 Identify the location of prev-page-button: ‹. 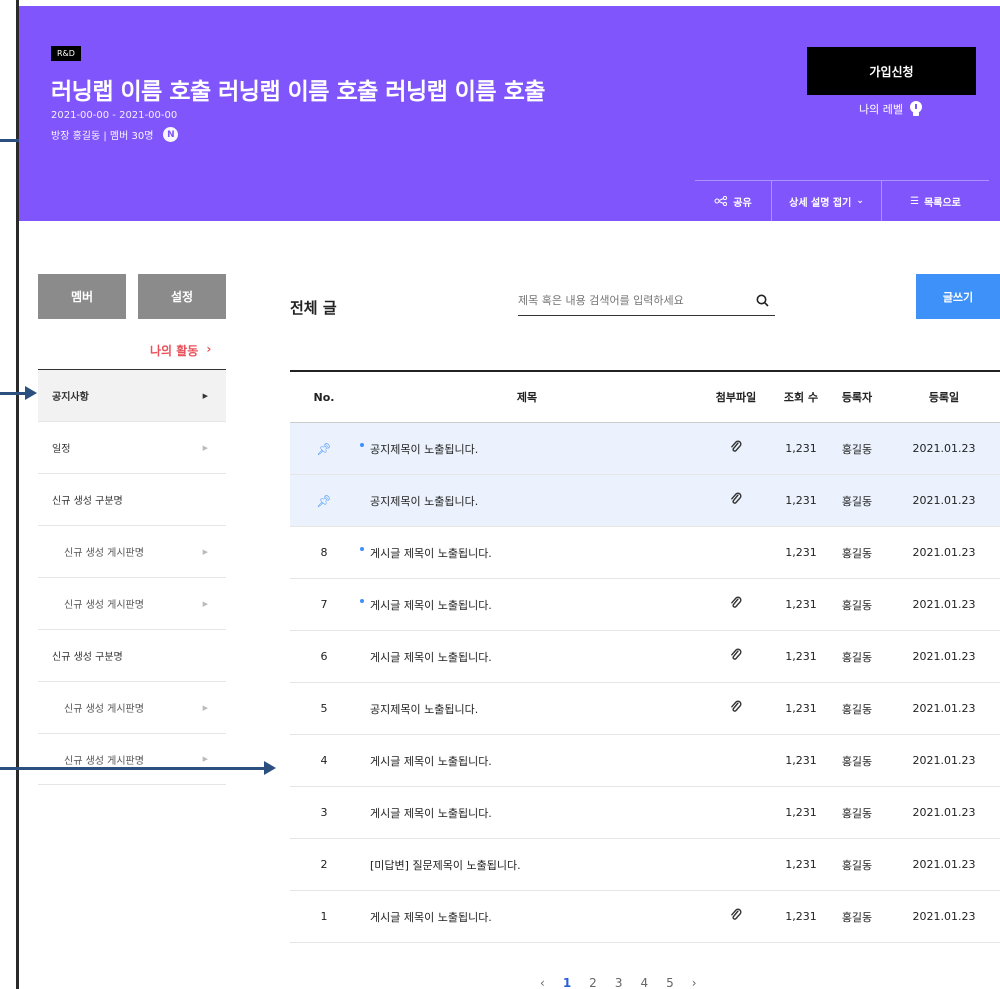
(542, 982).